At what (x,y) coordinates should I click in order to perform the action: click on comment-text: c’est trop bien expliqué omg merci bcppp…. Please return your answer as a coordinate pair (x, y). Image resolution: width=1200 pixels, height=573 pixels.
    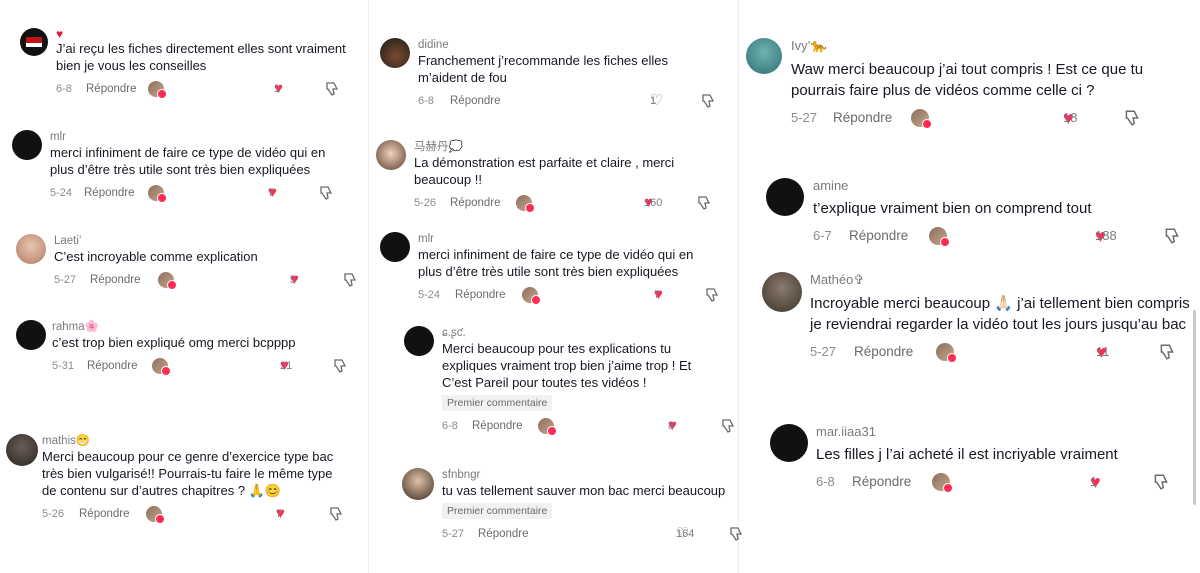
    Looking at the image, I should click on (174, 342).